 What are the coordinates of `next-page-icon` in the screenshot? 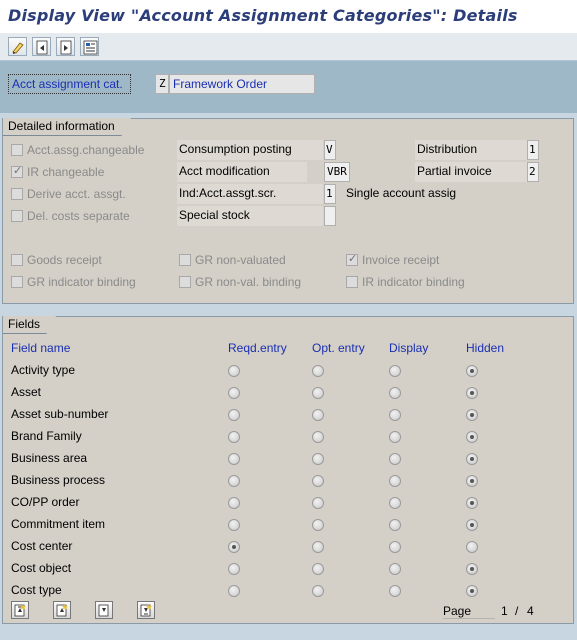 It's located at (104, 610).